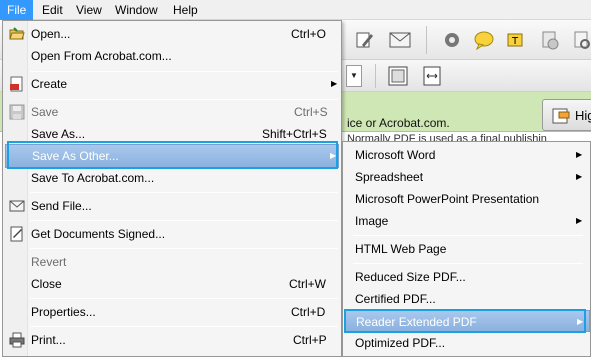  What do you see at coordinates (307, 284) in the screenshot?
I see `close-shortcut: Ctrl+W` at bounding box center [307, 284].